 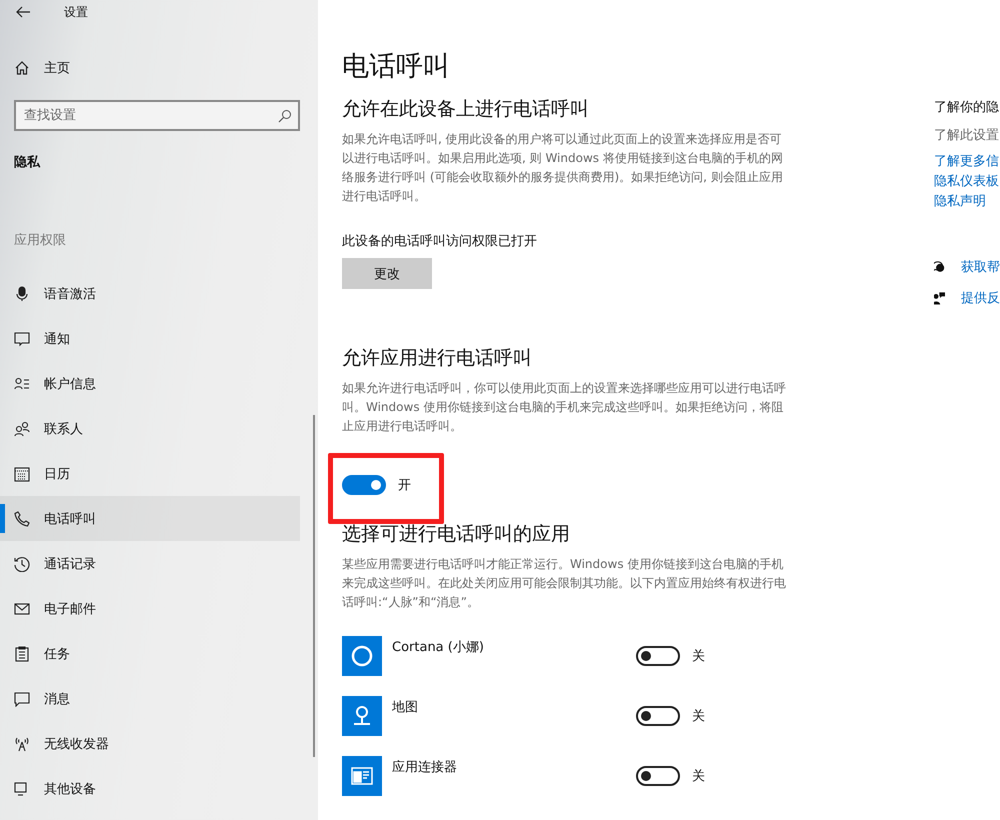 I want to click on section-heading: 允许在此设备上进行电话呼叫, so click(x=466, y=109).